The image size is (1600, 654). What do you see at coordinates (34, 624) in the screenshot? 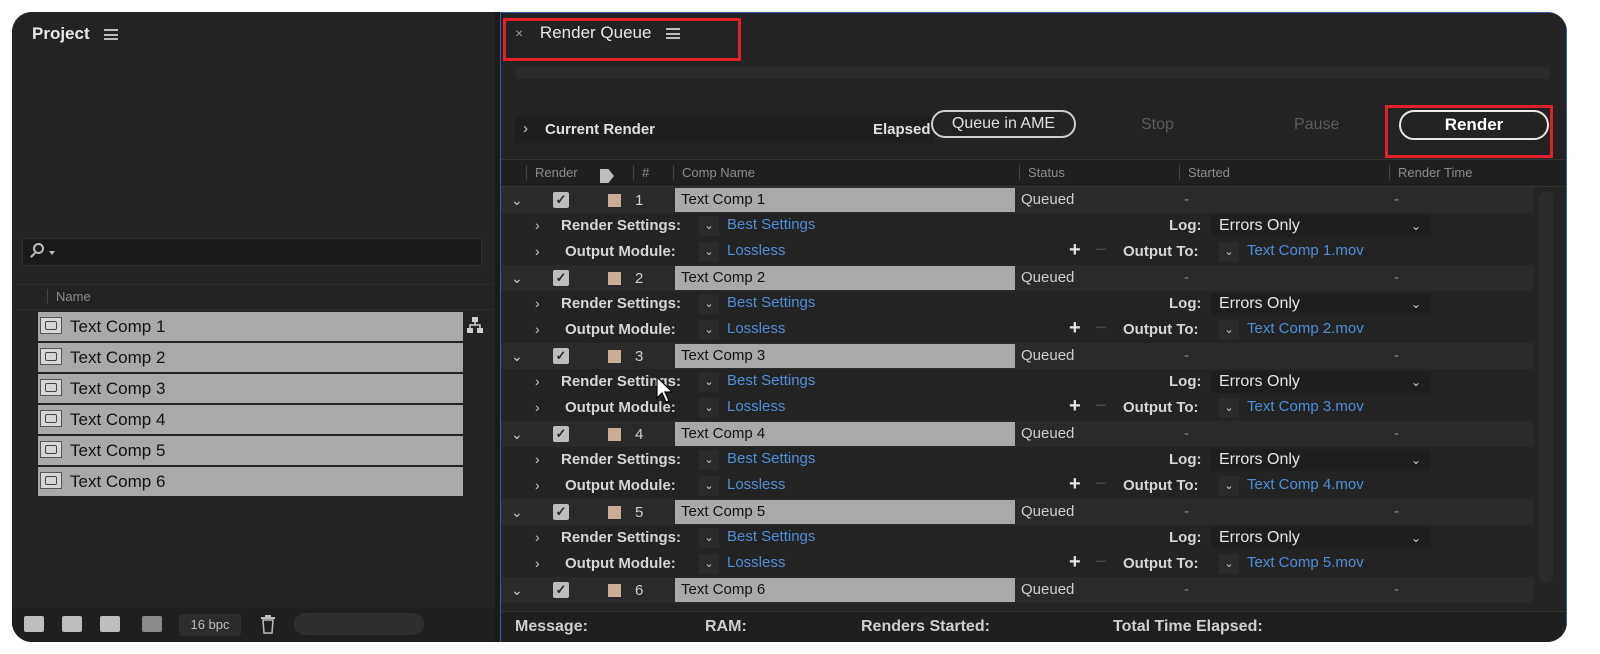
I see `interpret-footage-icon` at bounding box center [34, 624].